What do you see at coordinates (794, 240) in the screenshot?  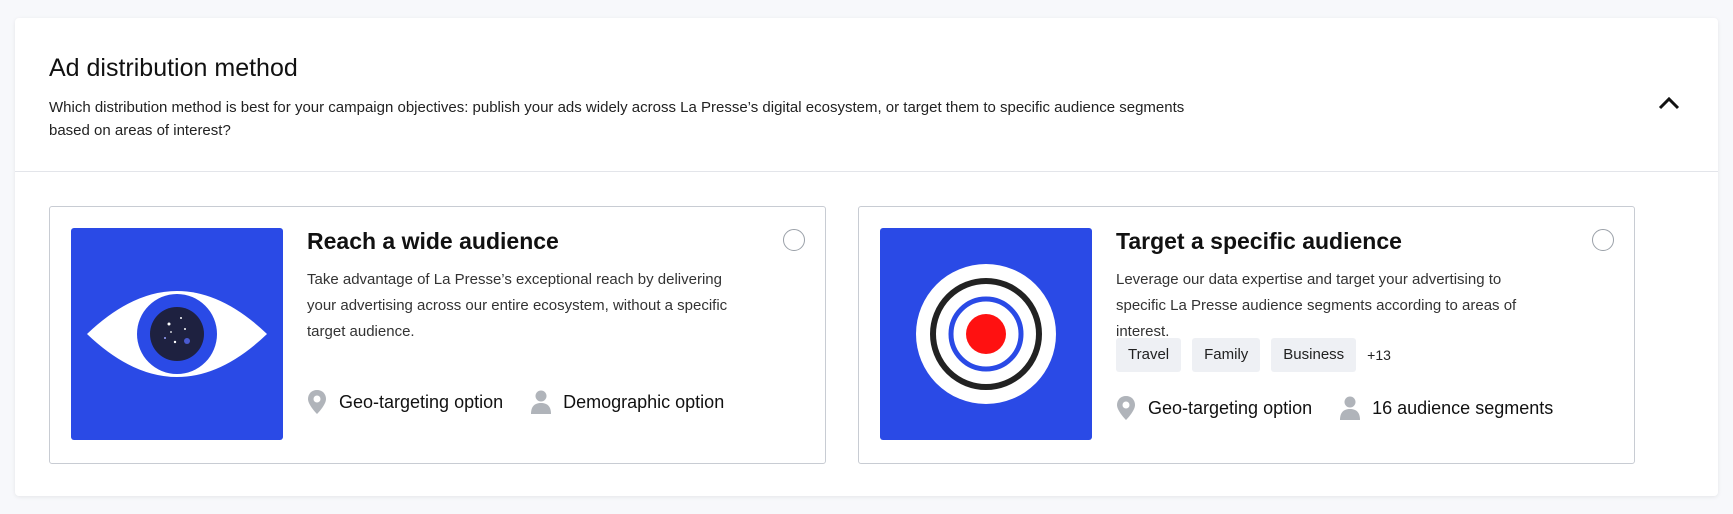 I see `wide-audience-radio` at bounding box center [794, 240].